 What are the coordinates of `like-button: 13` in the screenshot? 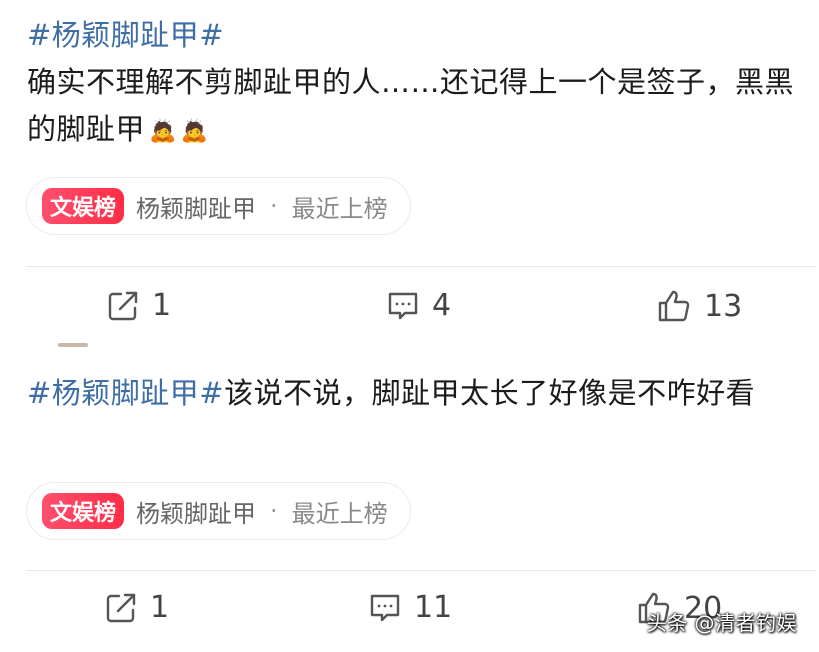 It's located at (699, 306).